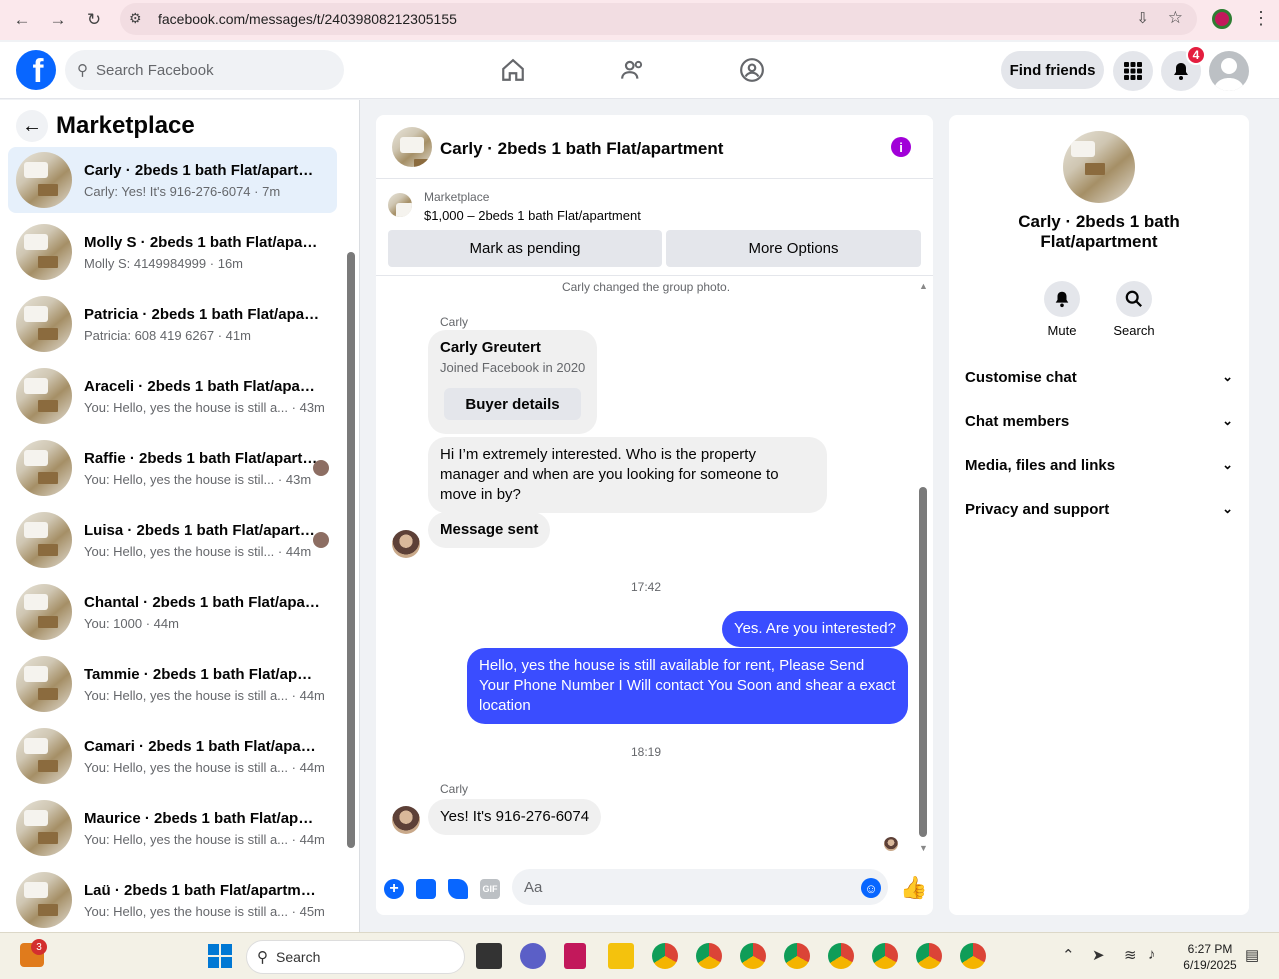 The width and height of the screenshot is (1279, 979). Describe the element at coordinates (913, 888) in the screenshot. I see `thumbs-up-icon: 👍` at that location.